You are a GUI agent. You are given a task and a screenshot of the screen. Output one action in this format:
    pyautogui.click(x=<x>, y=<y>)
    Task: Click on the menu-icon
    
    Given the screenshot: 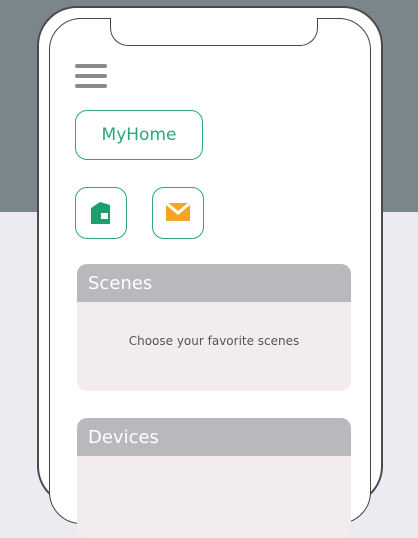 What is the action you would take?
    pyautogui.click(x=91, y=78)
    